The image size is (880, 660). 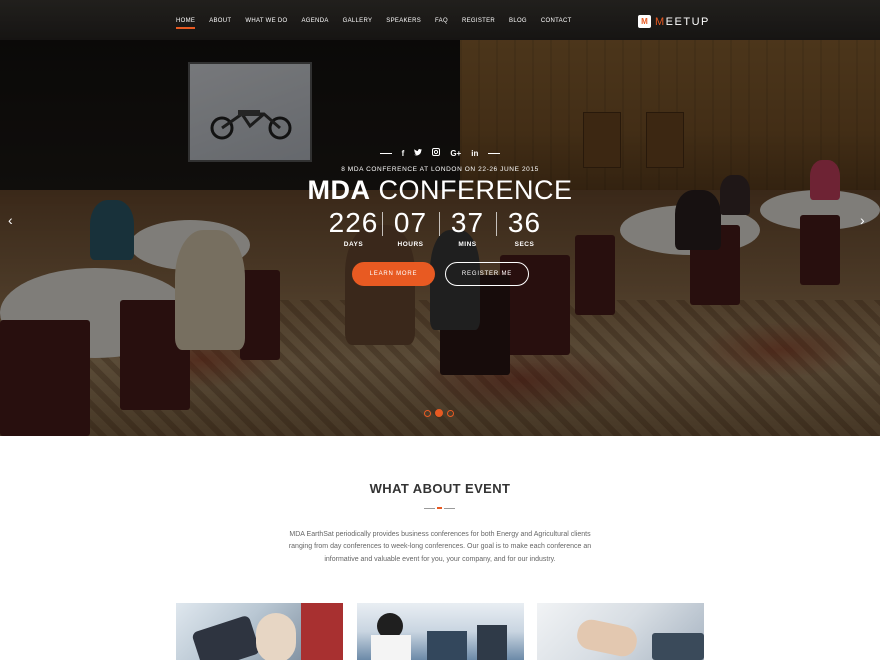 I want to click on slider-pagination, so click(x=439, y=413).